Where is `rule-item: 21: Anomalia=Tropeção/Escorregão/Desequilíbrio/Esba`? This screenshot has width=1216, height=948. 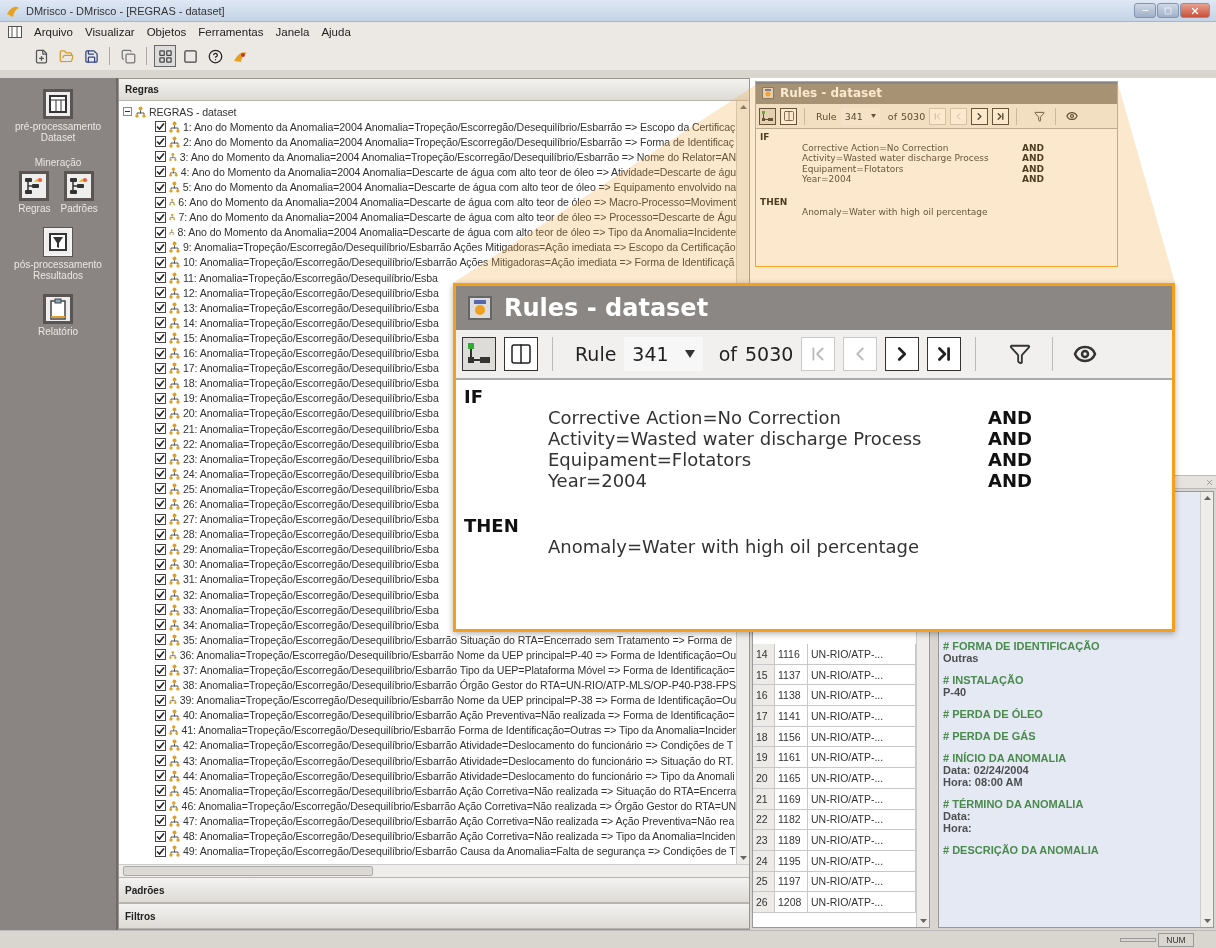 rule-item: 21: Anomalia=Tropeção/Escorregão/Desequilíbrio/Esba is located at coordinates (311, 428).